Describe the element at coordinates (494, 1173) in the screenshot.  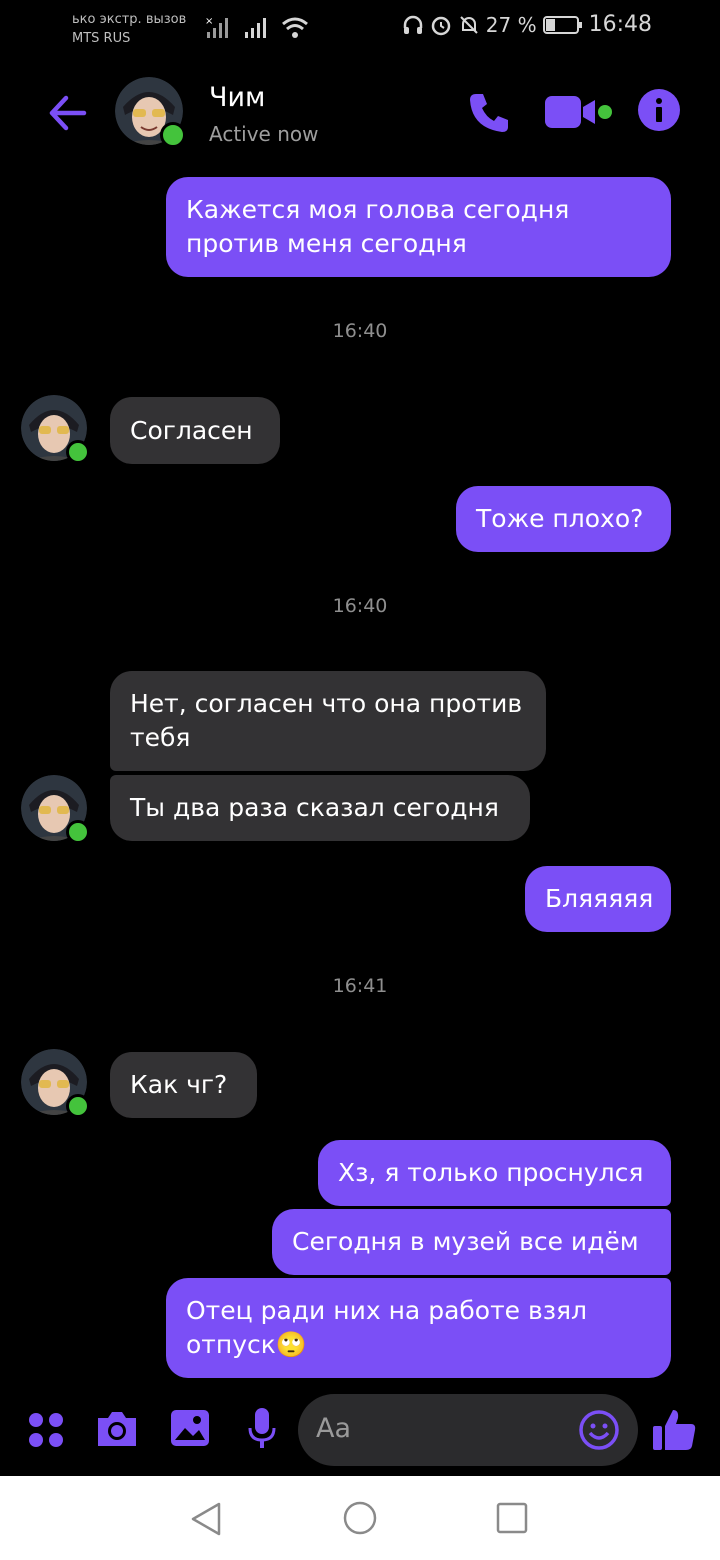
I see `outgoing-message: Хз, я только проснулся` at that location.